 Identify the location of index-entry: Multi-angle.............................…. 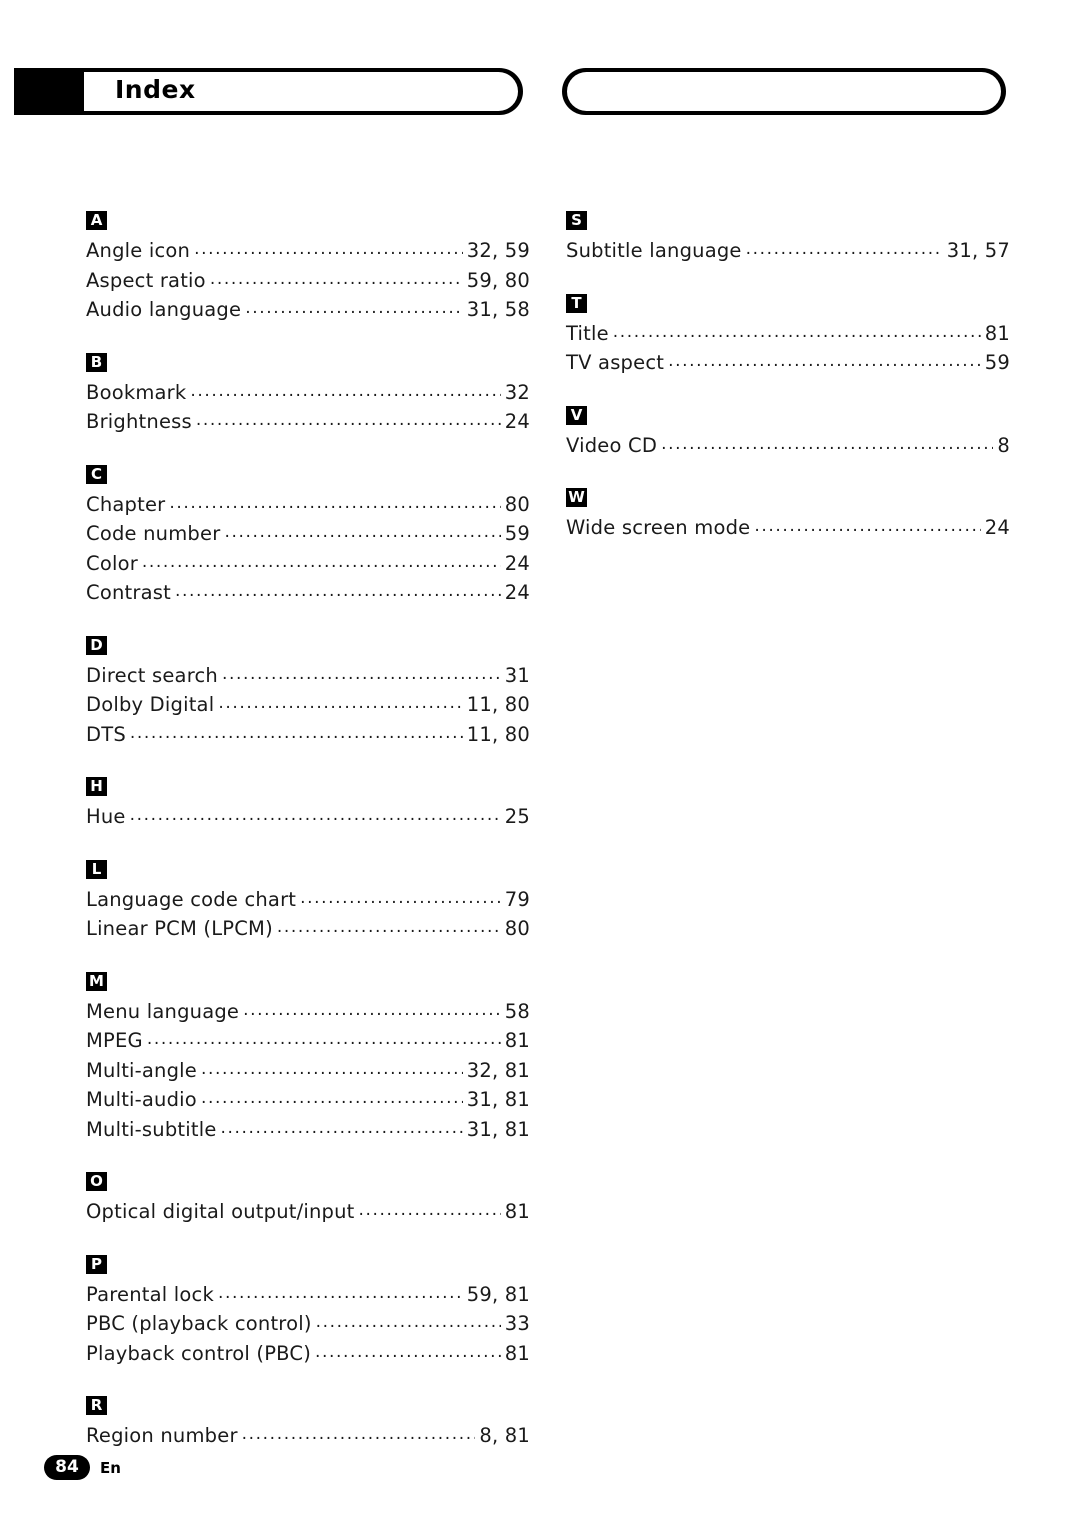
(308, 1072).